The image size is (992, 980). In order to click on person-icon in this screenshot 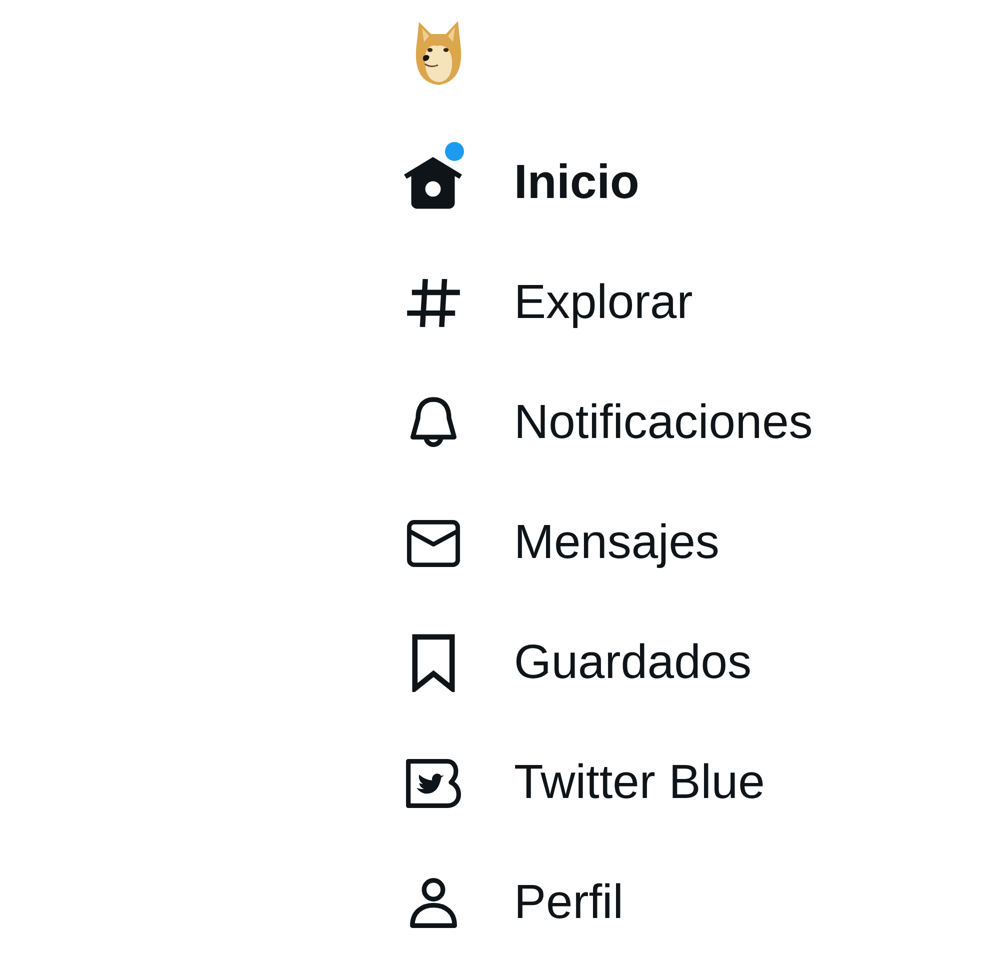, I will do `click(433, 903)`.